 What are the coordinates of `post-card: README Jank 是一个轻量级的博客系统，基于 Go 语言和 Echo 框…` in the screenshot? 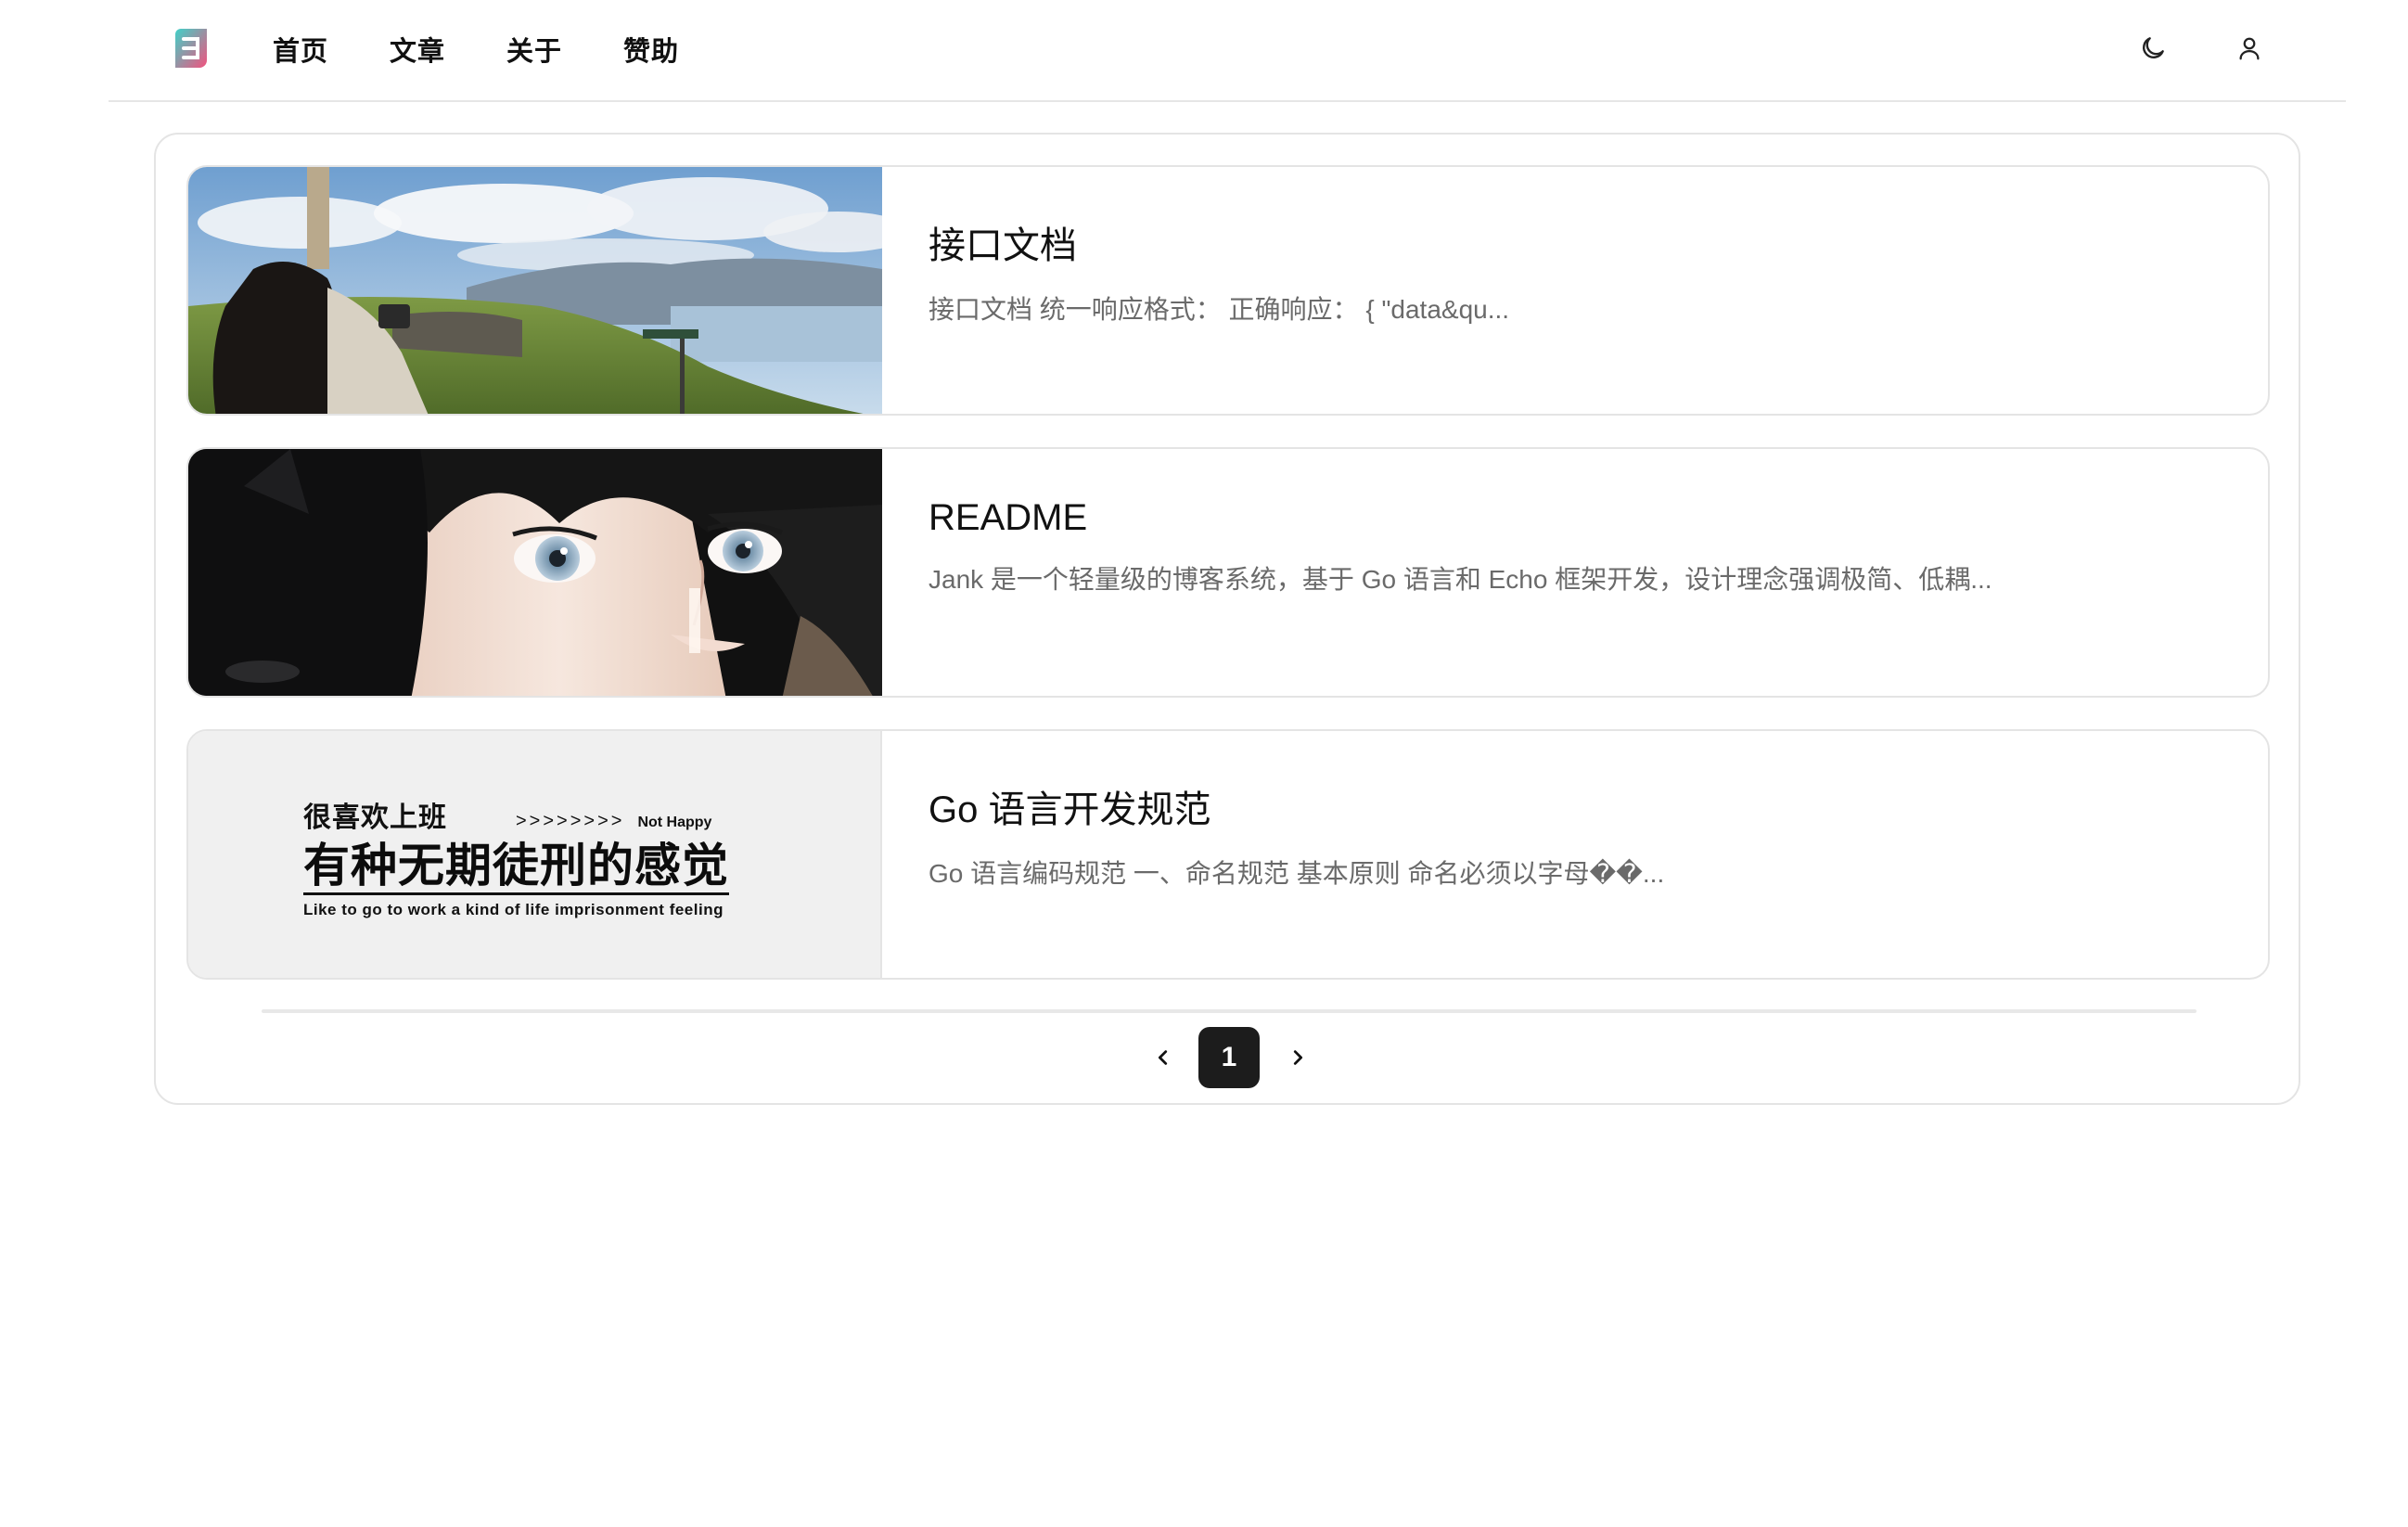 It's located at (1228, 572).